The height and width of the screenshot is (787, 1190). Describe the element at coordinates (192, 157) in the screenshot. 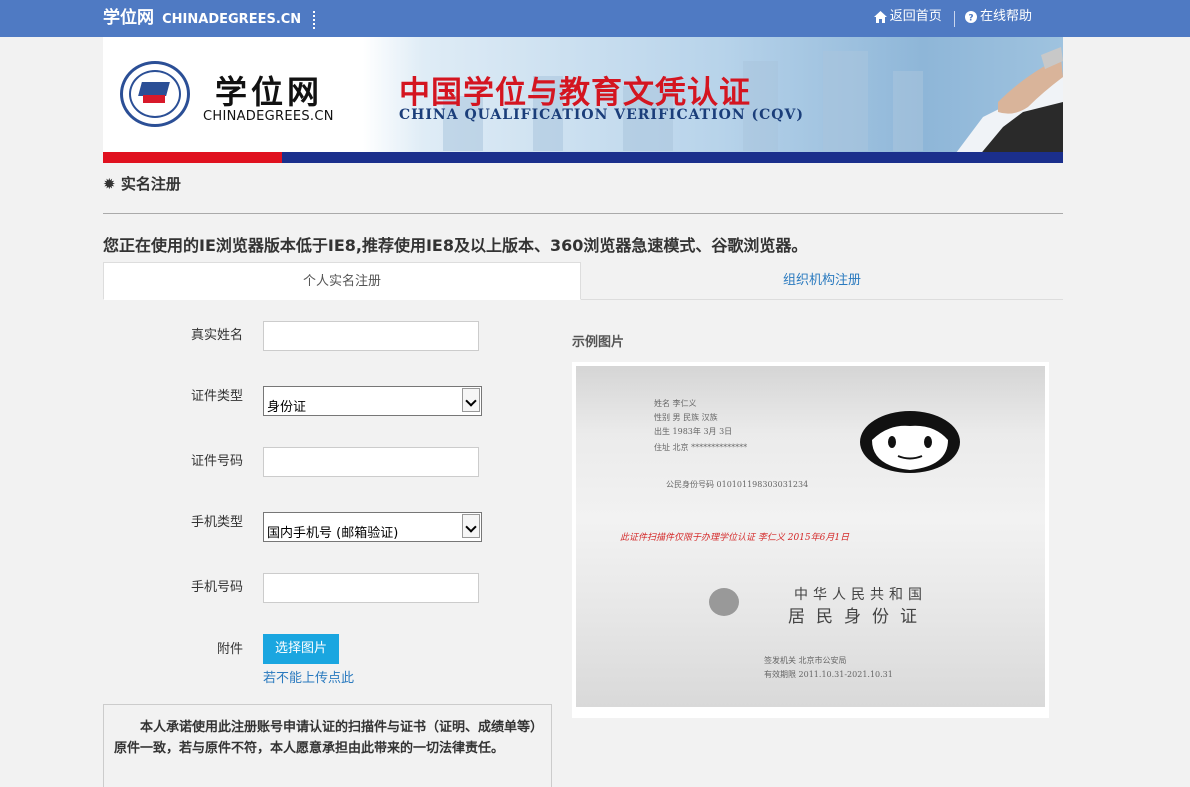

I see `banner-stripe-red` at that location.